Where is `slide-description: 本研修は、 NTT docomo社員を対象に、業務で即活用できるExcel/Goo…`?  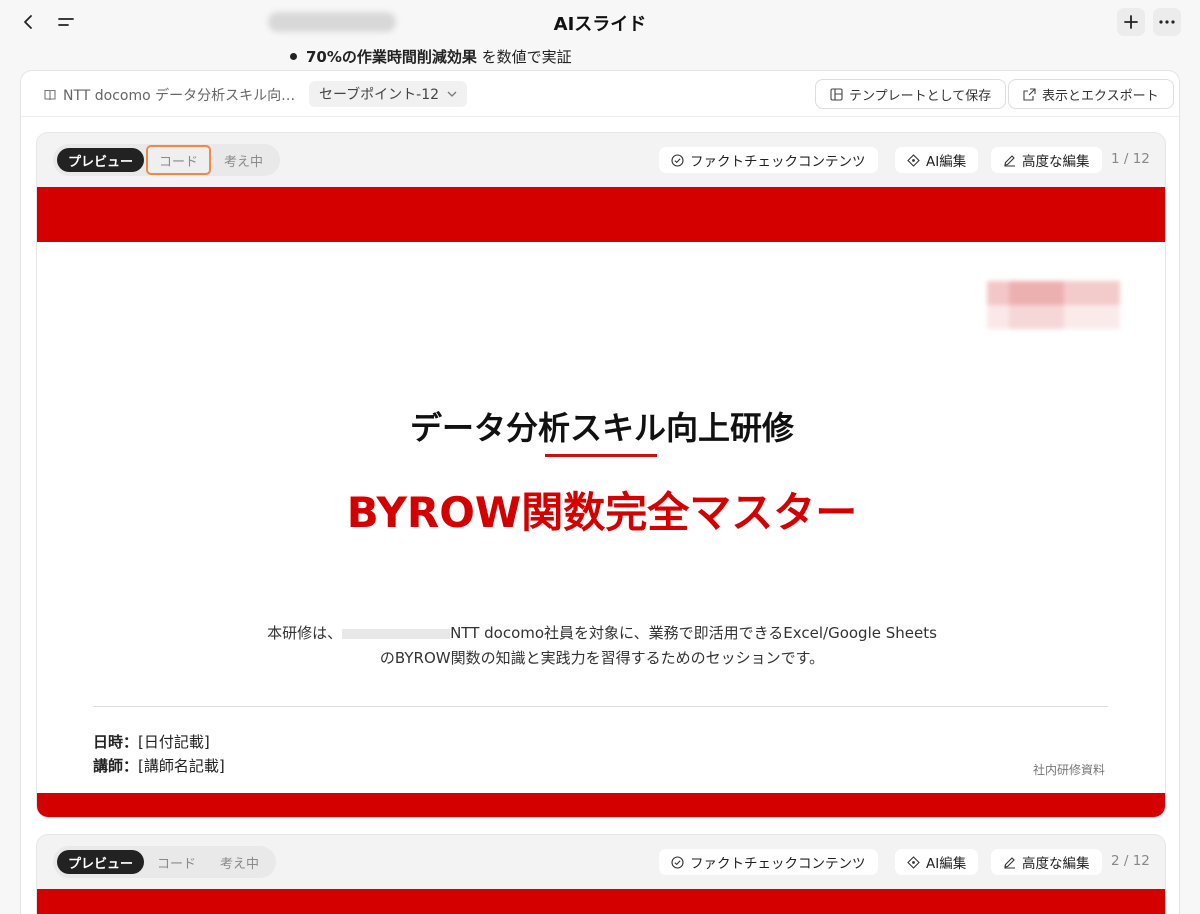
slide-description: 本研修は、 NTT docomo社員を対象に、業務で即活用できるExcel/Goo… is located at coordinates (601, 646).